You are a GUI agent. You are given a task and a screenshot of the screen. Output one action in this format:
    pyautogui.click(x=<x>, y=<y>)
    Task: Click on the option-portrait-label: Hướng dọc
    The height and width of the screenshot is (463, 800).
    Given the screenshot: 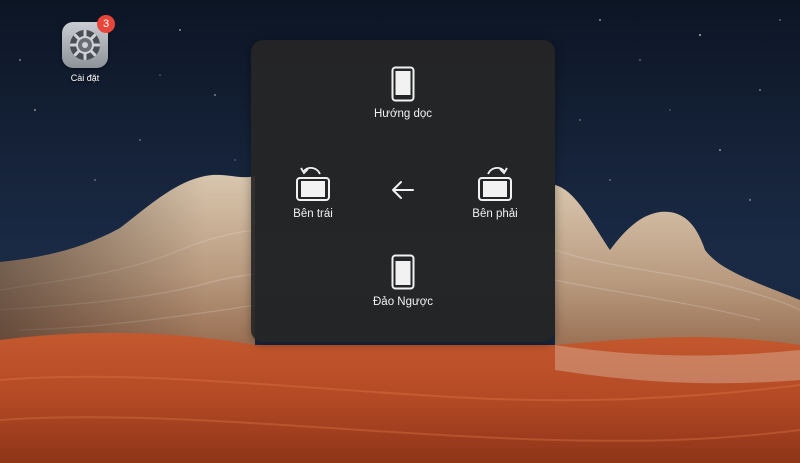 What is the action you would take?
    pyautogui.click(x=403, y=114)
    